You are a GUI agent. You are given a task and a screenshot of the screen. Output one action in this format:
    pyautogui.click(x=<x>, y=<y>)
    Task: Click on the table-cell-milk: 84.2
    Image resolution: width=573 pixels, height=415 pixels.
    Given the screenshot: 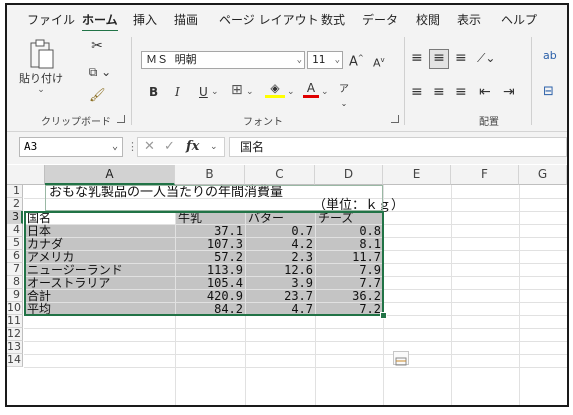 What is the action you would take?
    pyautogui.click(x=209, y=309)
    